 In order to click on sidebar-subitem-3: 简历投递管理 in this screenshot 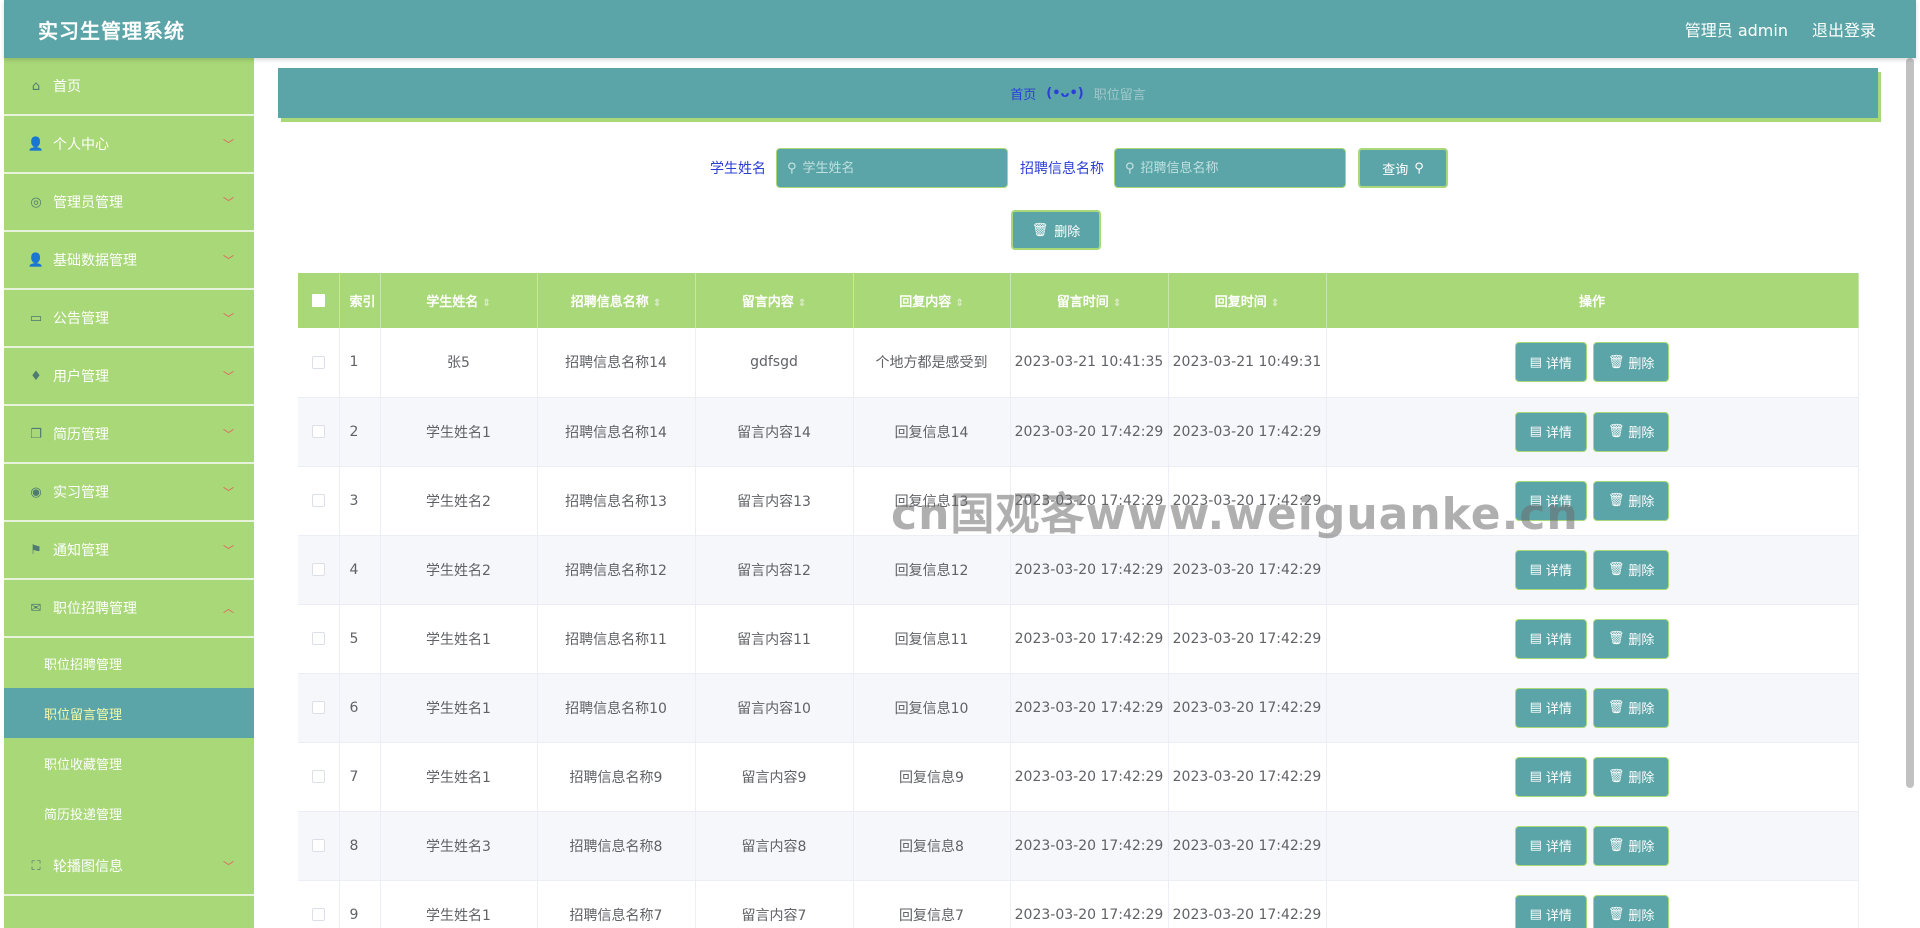, I will do `click(129, 813)`.